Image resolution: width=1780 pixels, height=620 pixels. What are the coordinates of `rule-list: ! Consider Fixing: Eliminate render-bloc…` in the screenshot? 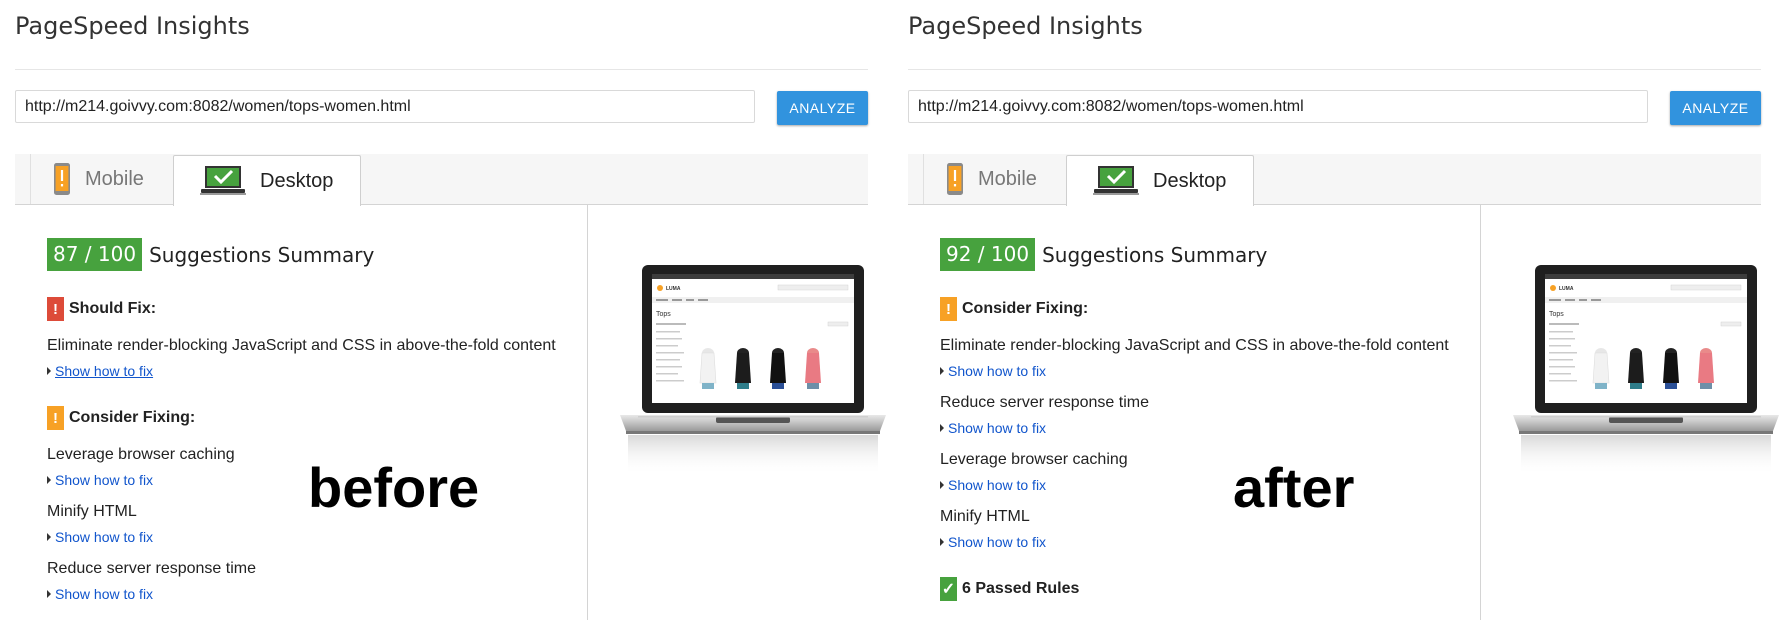 It's located at (1205, 449).